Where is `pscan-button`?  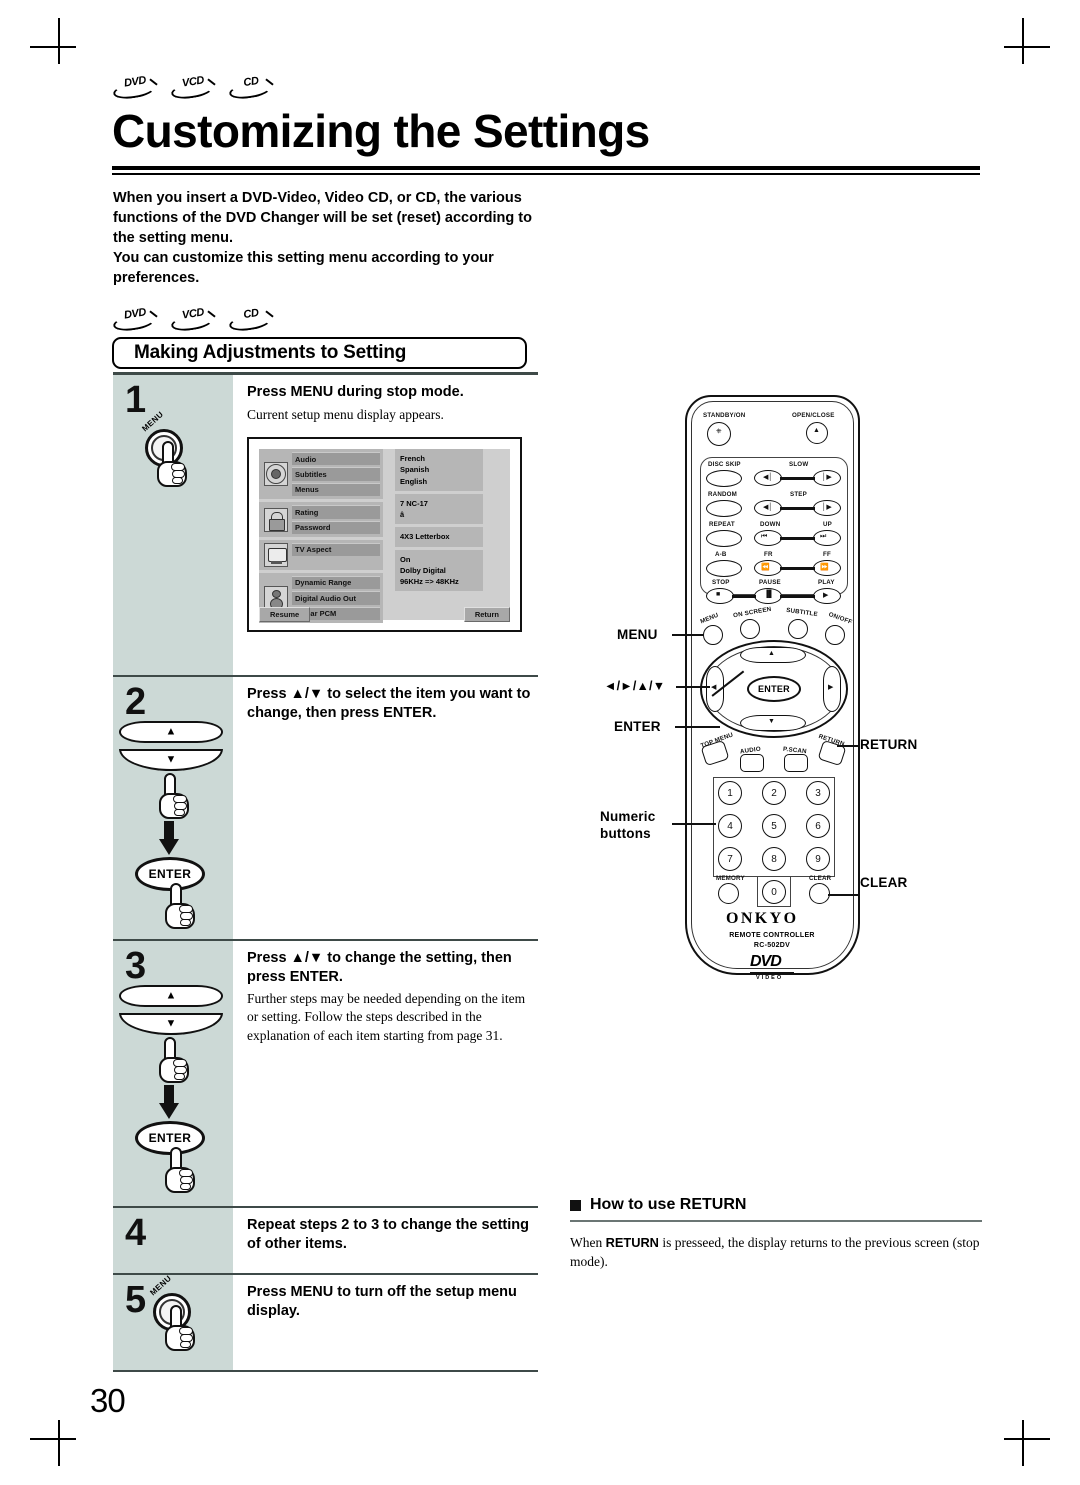
pscan-button is located at coordinates (796, 763).